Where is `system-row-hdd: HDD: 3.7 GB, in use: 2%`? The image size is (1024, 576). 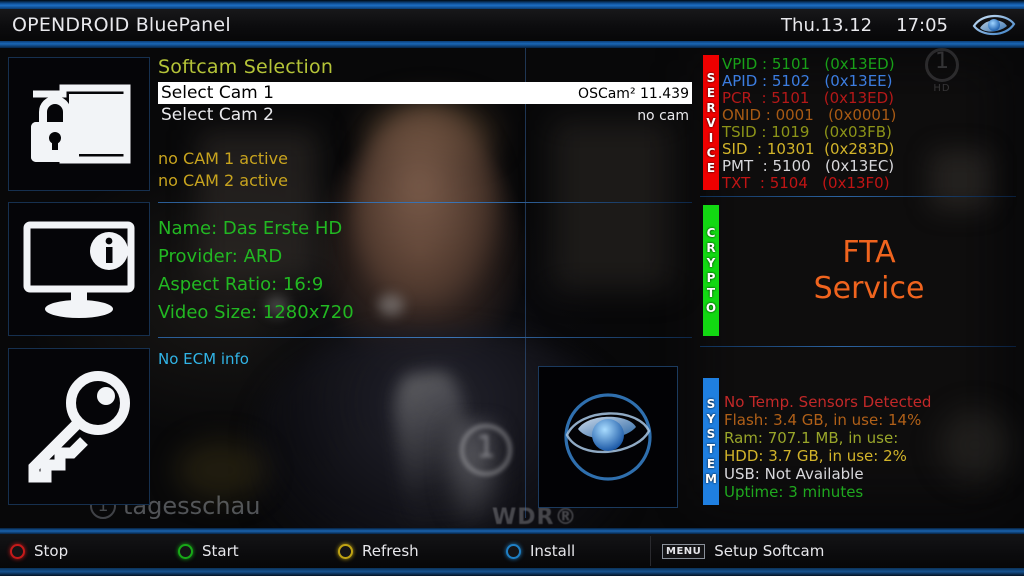
system-row-hdd: HDD: 3.7 GB, in use: 2% is located at coordinates (815, 456).